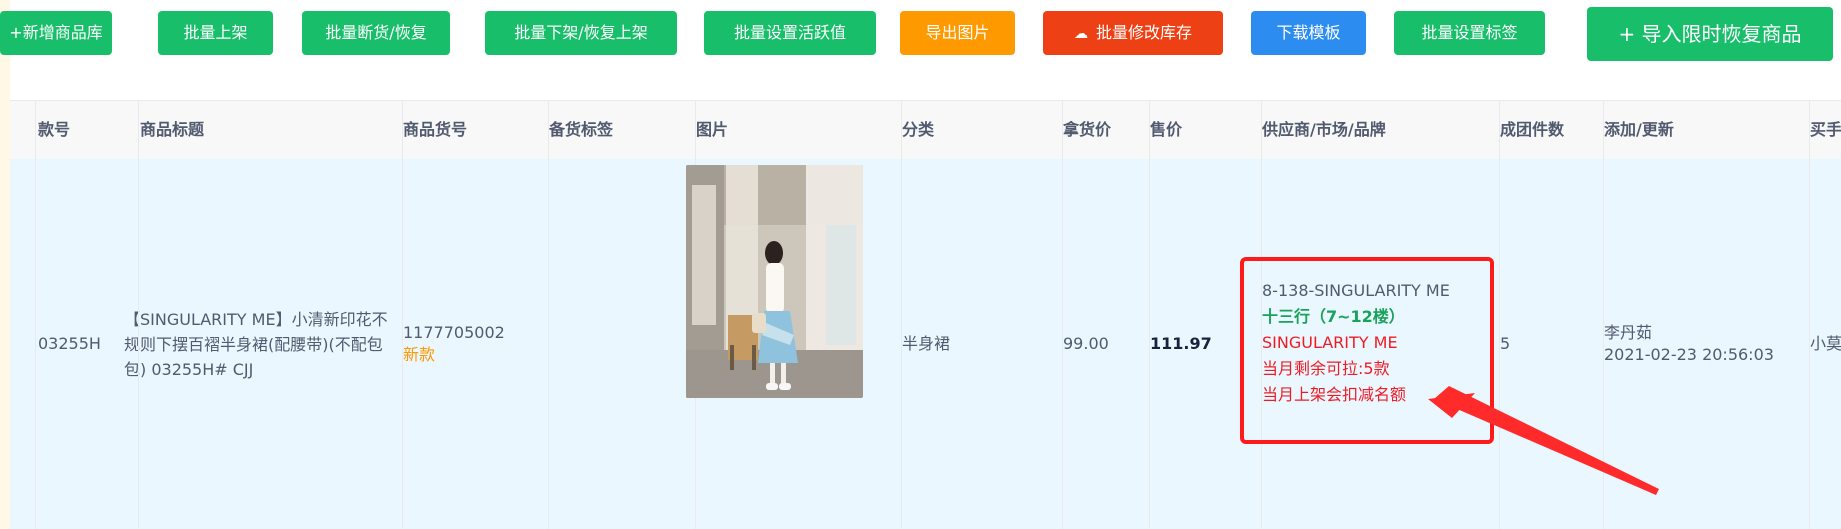 The height and width of the screenshot is (529, 1841). I want to click on header-buyer: 买手, so click(1825, 130).